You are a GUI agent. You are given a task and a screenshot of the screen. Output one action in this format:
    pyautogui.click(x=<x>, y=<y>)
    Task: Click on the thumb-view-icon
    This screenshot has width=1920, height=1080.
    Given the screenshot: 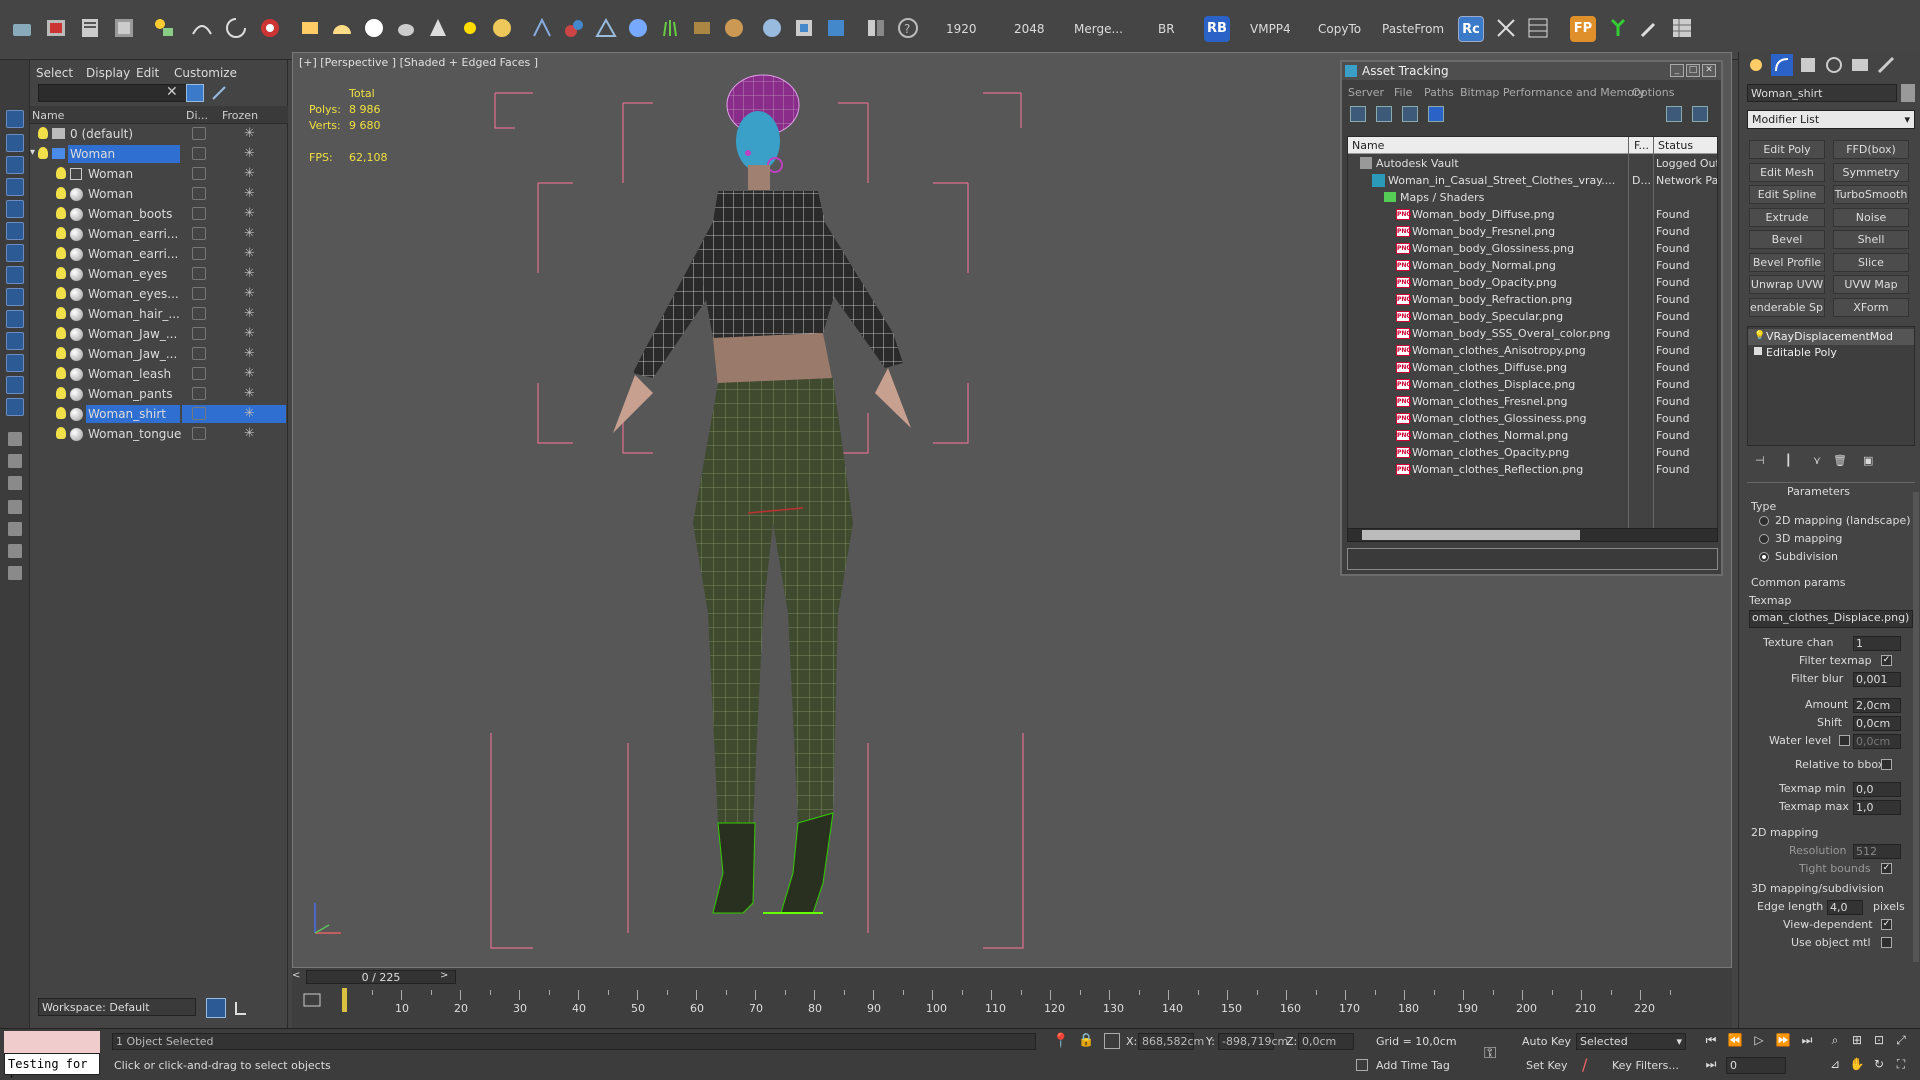 What is the action you would take?
    pyautogui.click(x=1410, y=114)
    